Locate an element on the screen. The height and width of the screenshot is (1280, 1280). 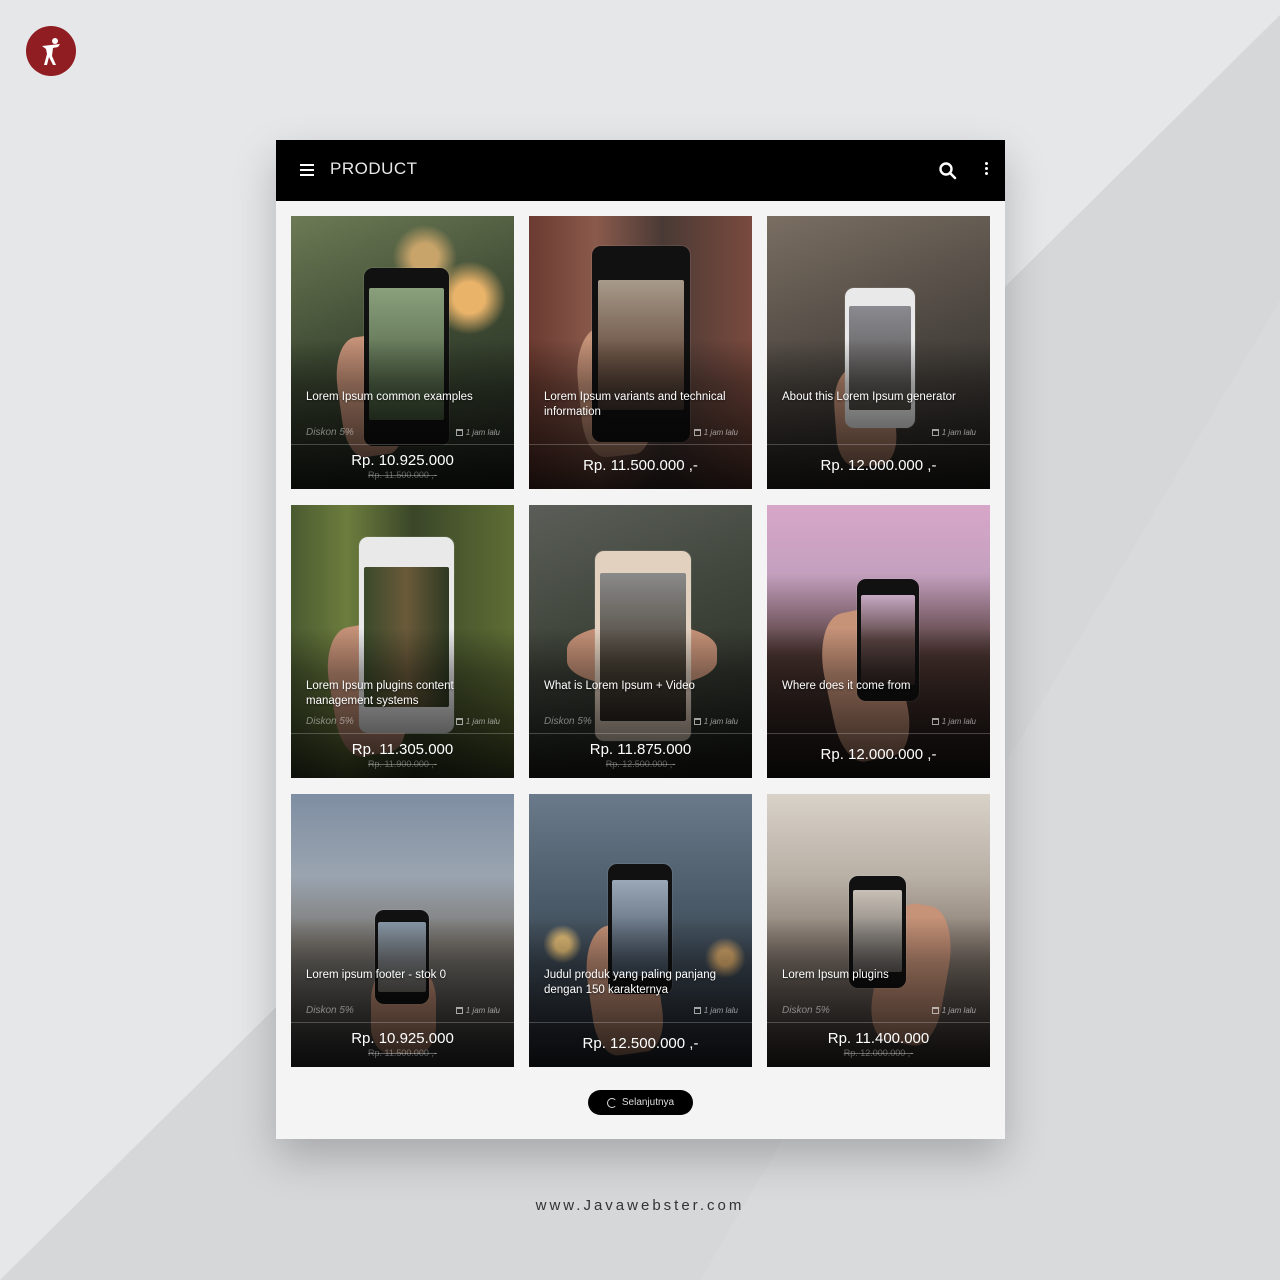
footer-url: www.Javawebster.com is located at coordinates (640, 1205).